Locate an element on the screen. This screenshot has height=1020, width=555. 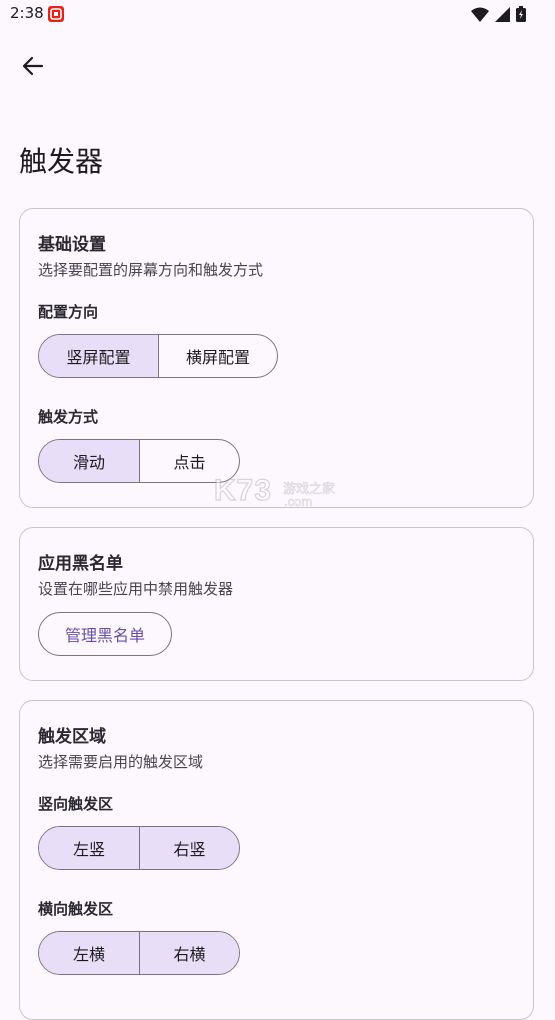
back-button is located at coordinates (33, 66).